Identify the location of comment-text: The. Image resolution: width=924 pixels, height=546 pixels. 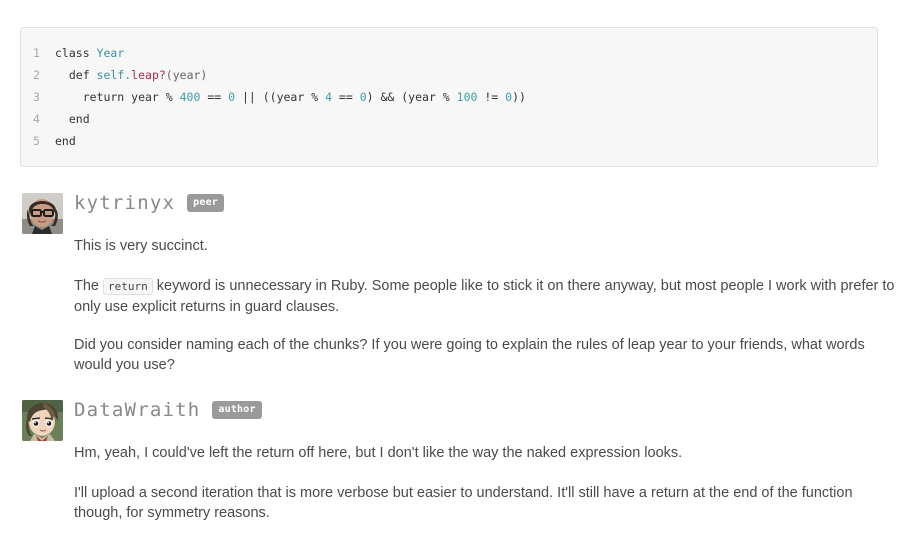
(89, 286).